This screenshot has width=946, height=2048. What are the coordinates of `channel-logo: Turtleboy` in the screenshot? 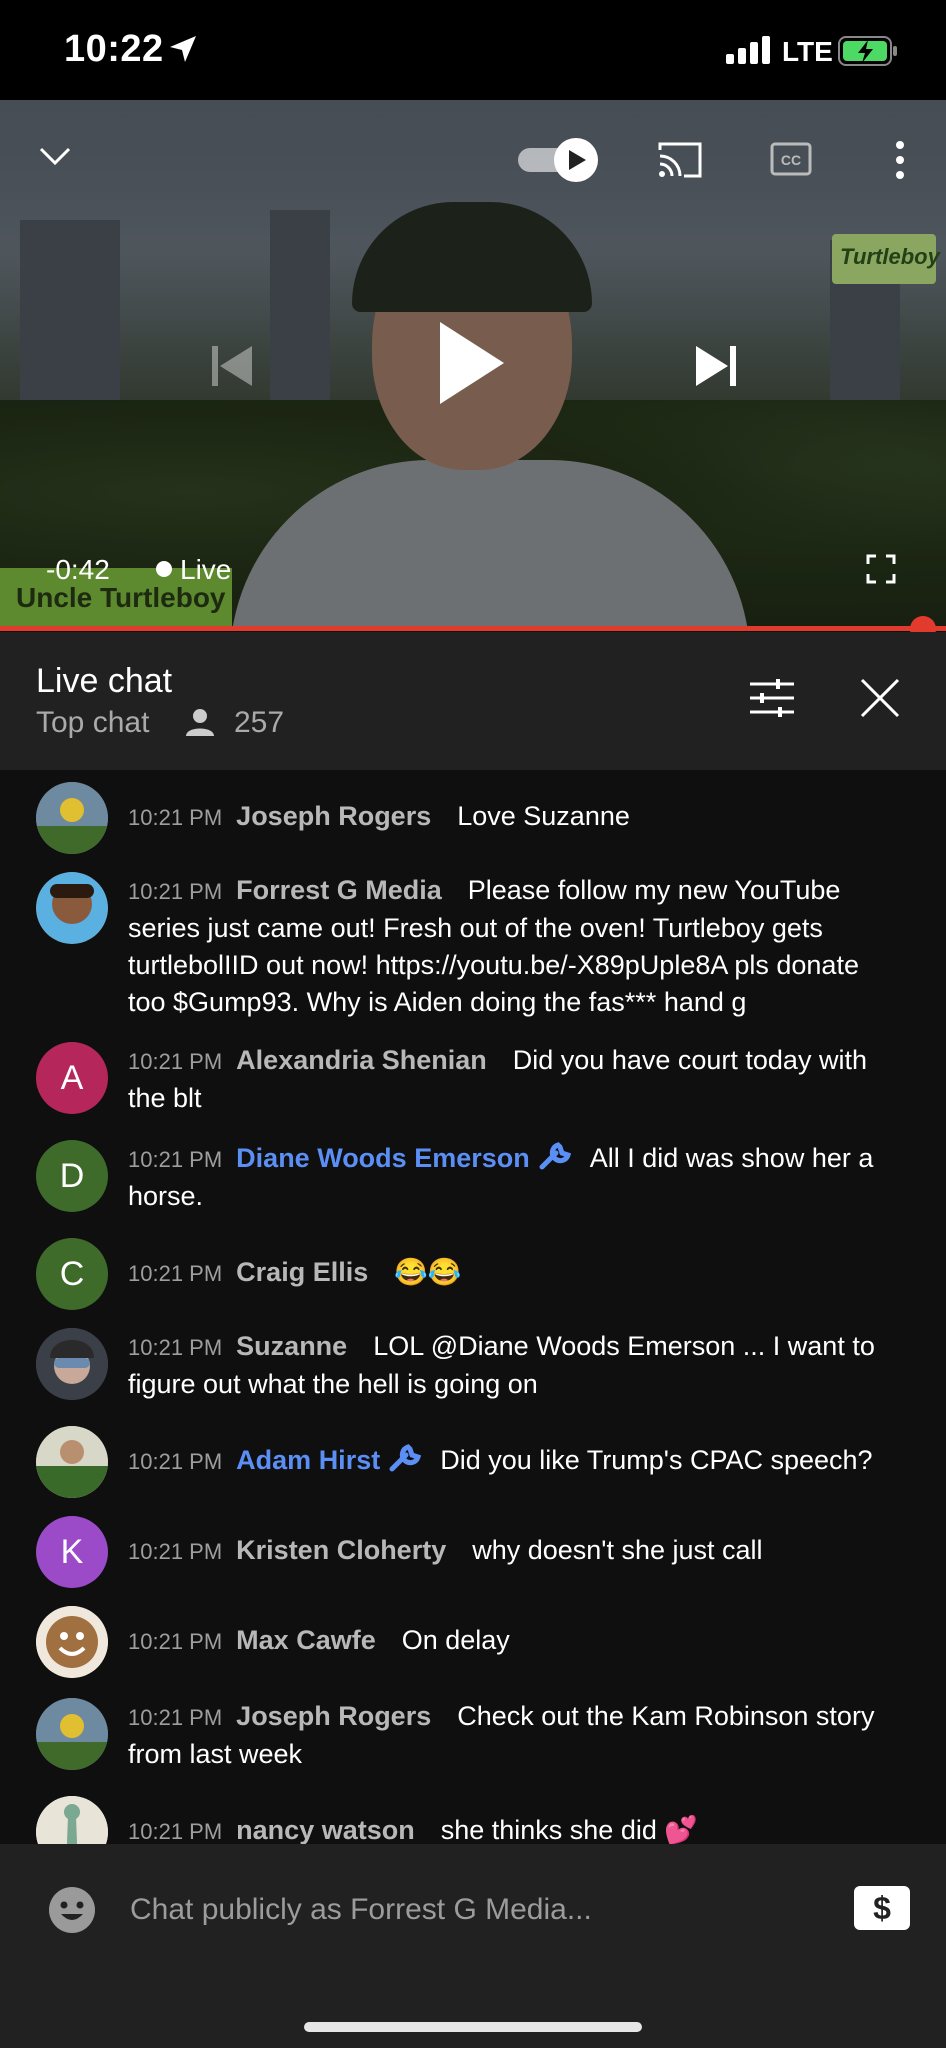 It's located at (886, 259).